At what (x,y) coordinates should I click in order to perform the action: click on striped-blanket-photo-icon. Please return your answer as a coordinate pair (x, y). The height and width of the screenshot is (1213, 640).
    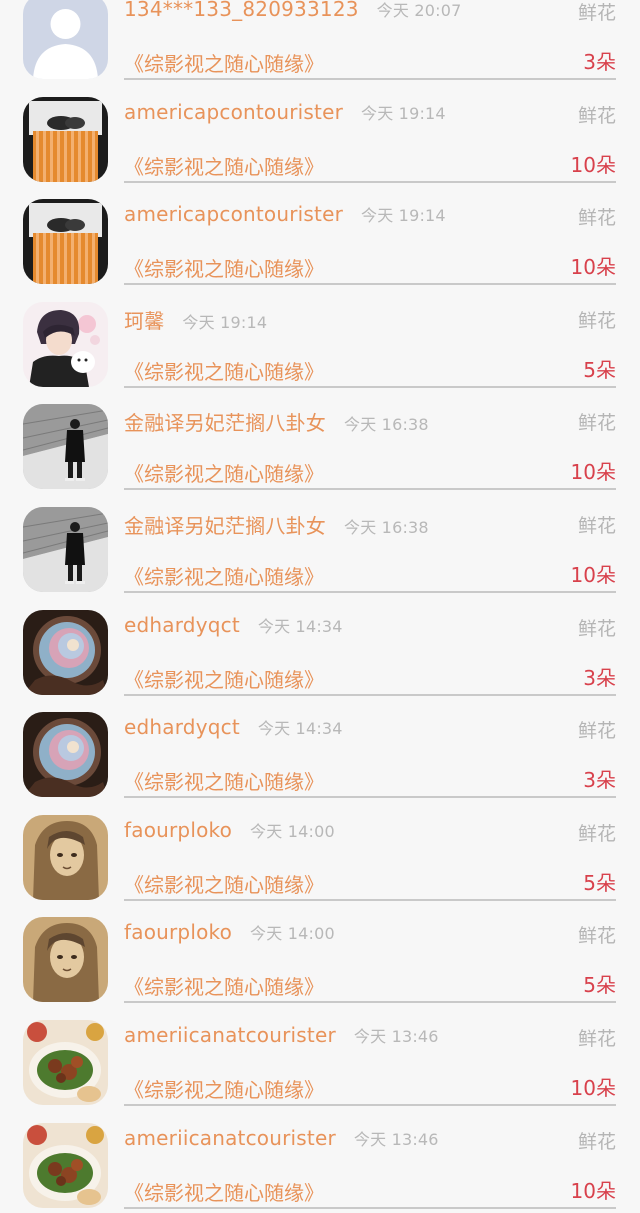
    Looking at the image, I should click on (65, 139).